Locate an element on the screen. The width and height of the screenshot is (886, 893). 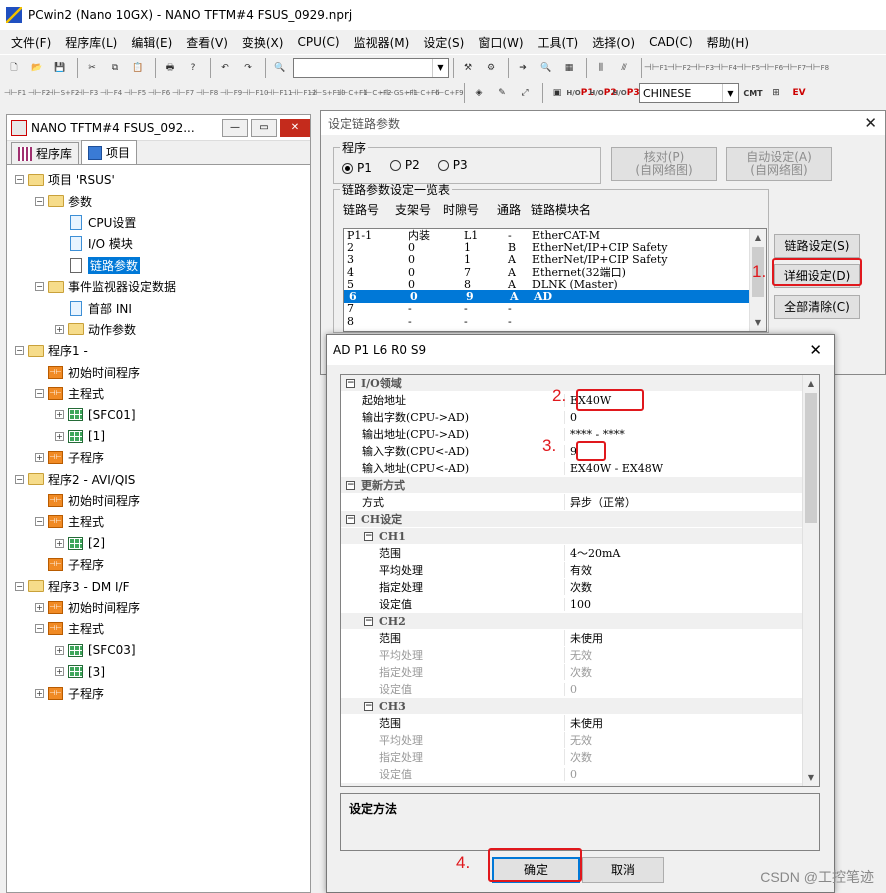
menu-item: 程序库(L) is located at coordinates (91, 42).